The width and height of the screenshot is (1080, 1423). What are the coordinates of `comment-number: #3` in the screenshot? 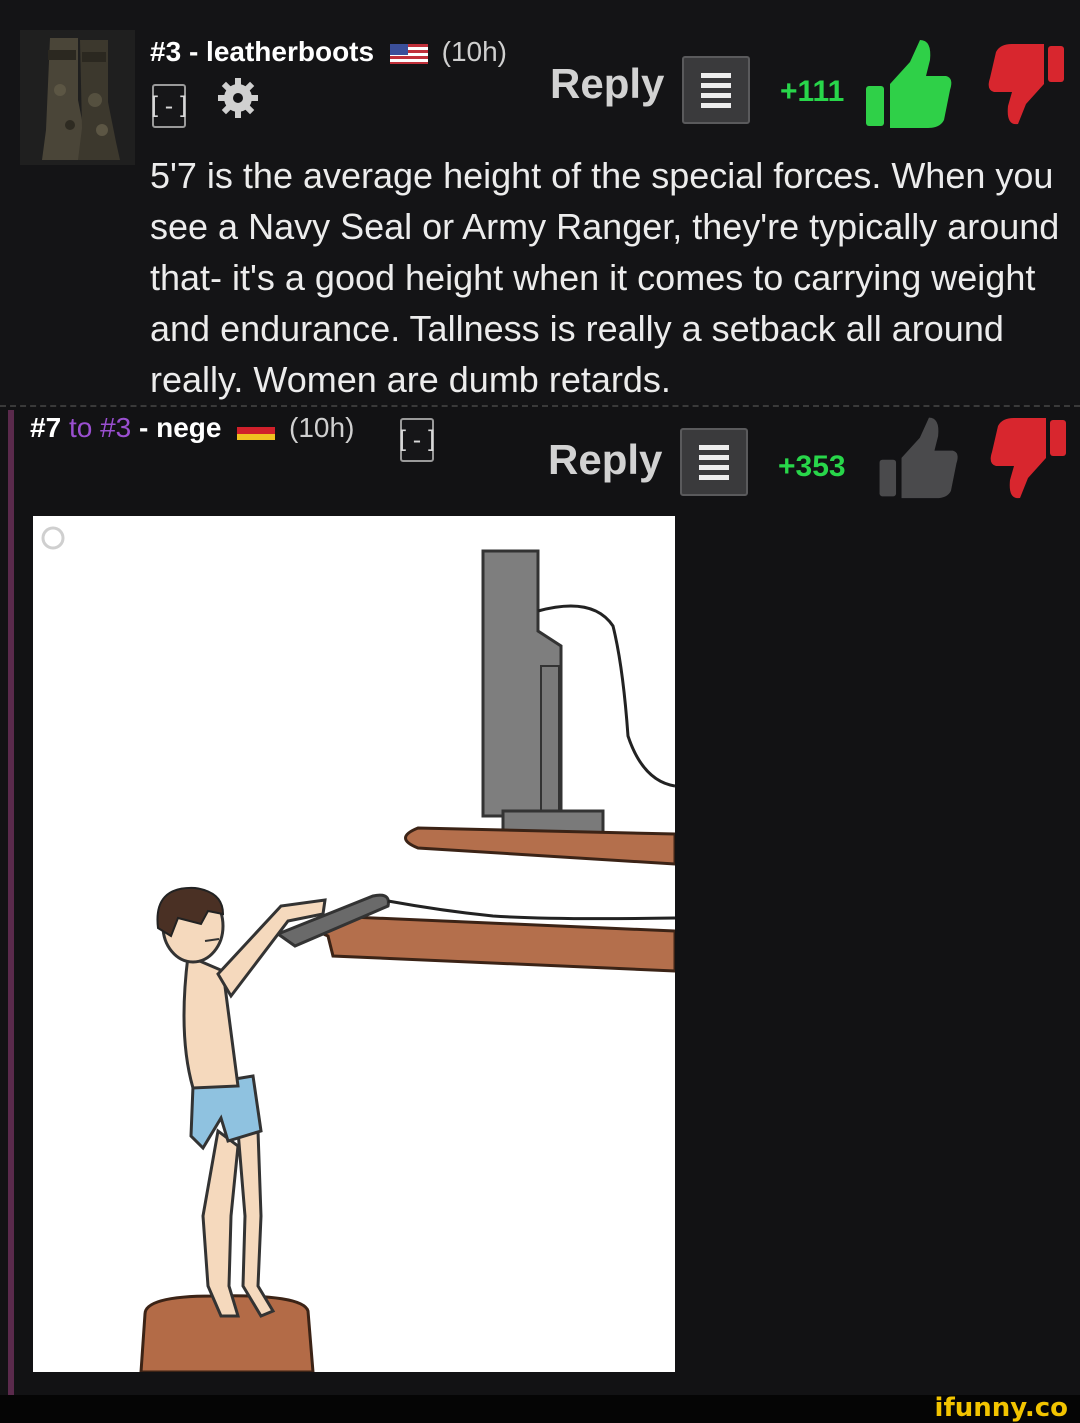 It's located at (165, 51).